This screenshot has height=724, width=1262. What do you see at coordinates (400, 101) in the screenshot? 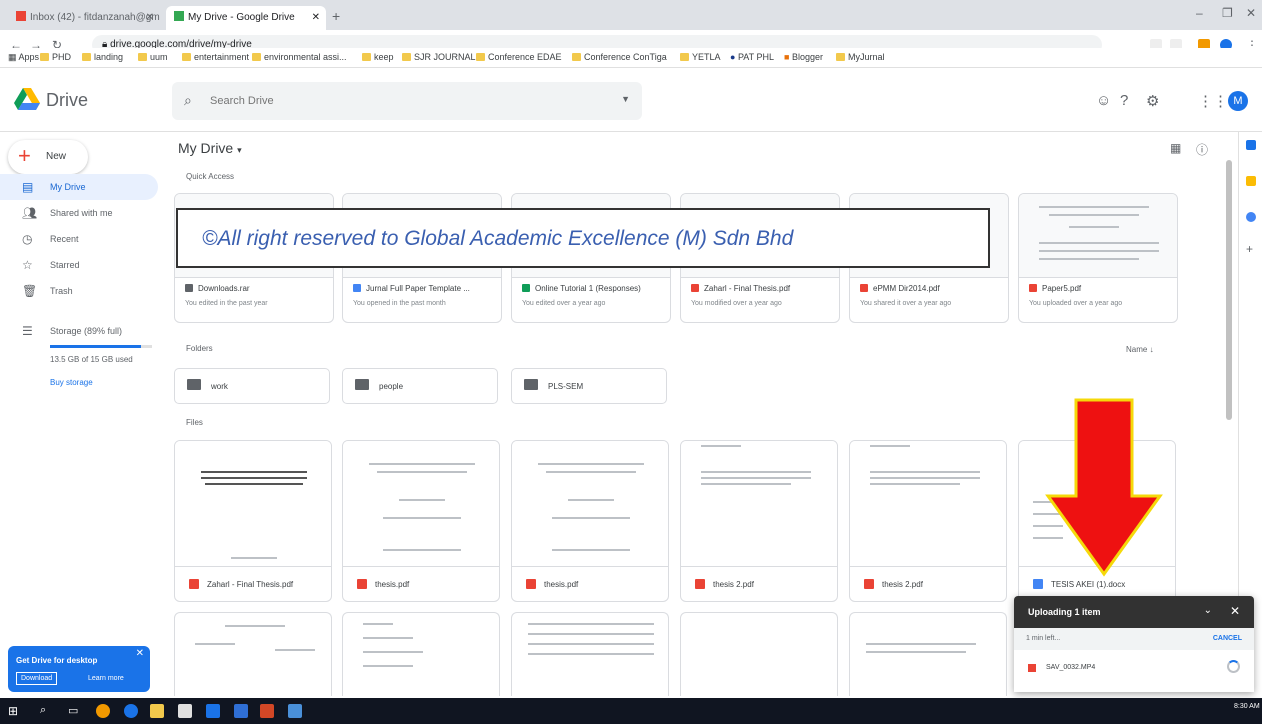
I see `search-input` at bounding box center [400, 101].